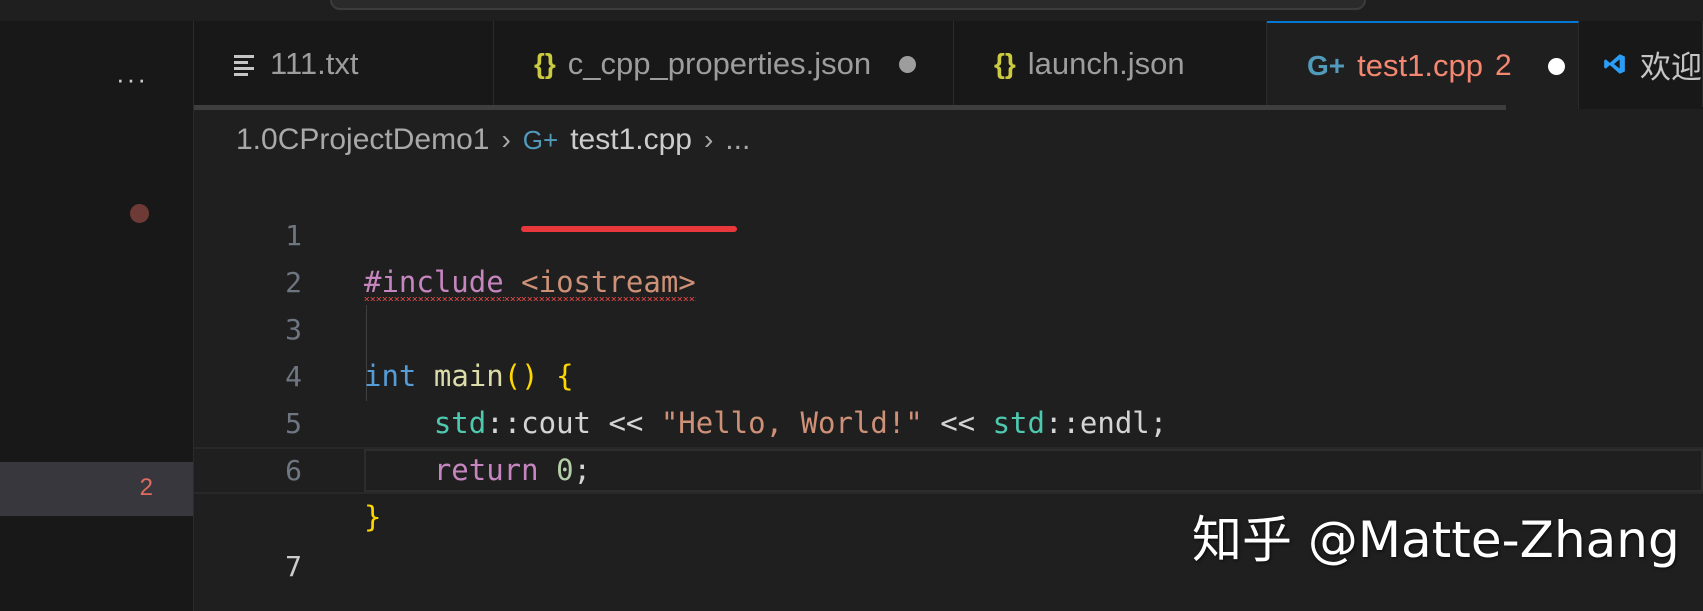  Describe the element at coordinates (362, 140) in the screenshot. I see `breadcrumb-folder: 1.0CProjectDemo1` at that location.